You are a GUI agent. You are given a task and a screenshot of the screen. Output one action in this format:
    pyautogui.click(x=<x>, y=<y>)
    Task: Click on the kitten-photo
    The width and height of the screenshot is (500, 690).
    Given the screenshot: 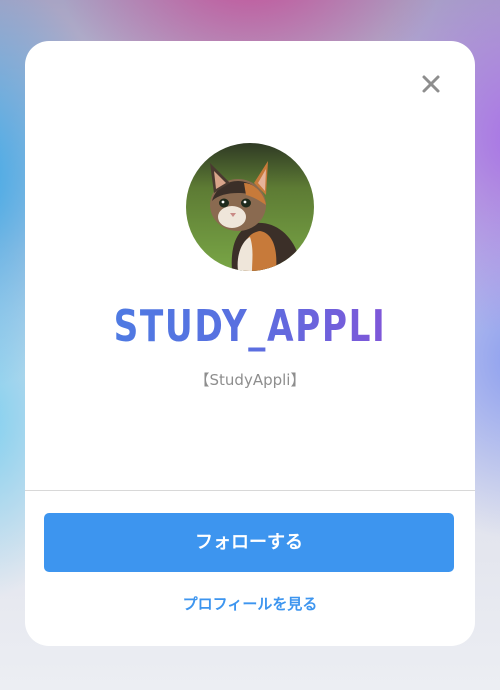 What is the action you would take?
    pyautogui.click(x=250, y=207)
    